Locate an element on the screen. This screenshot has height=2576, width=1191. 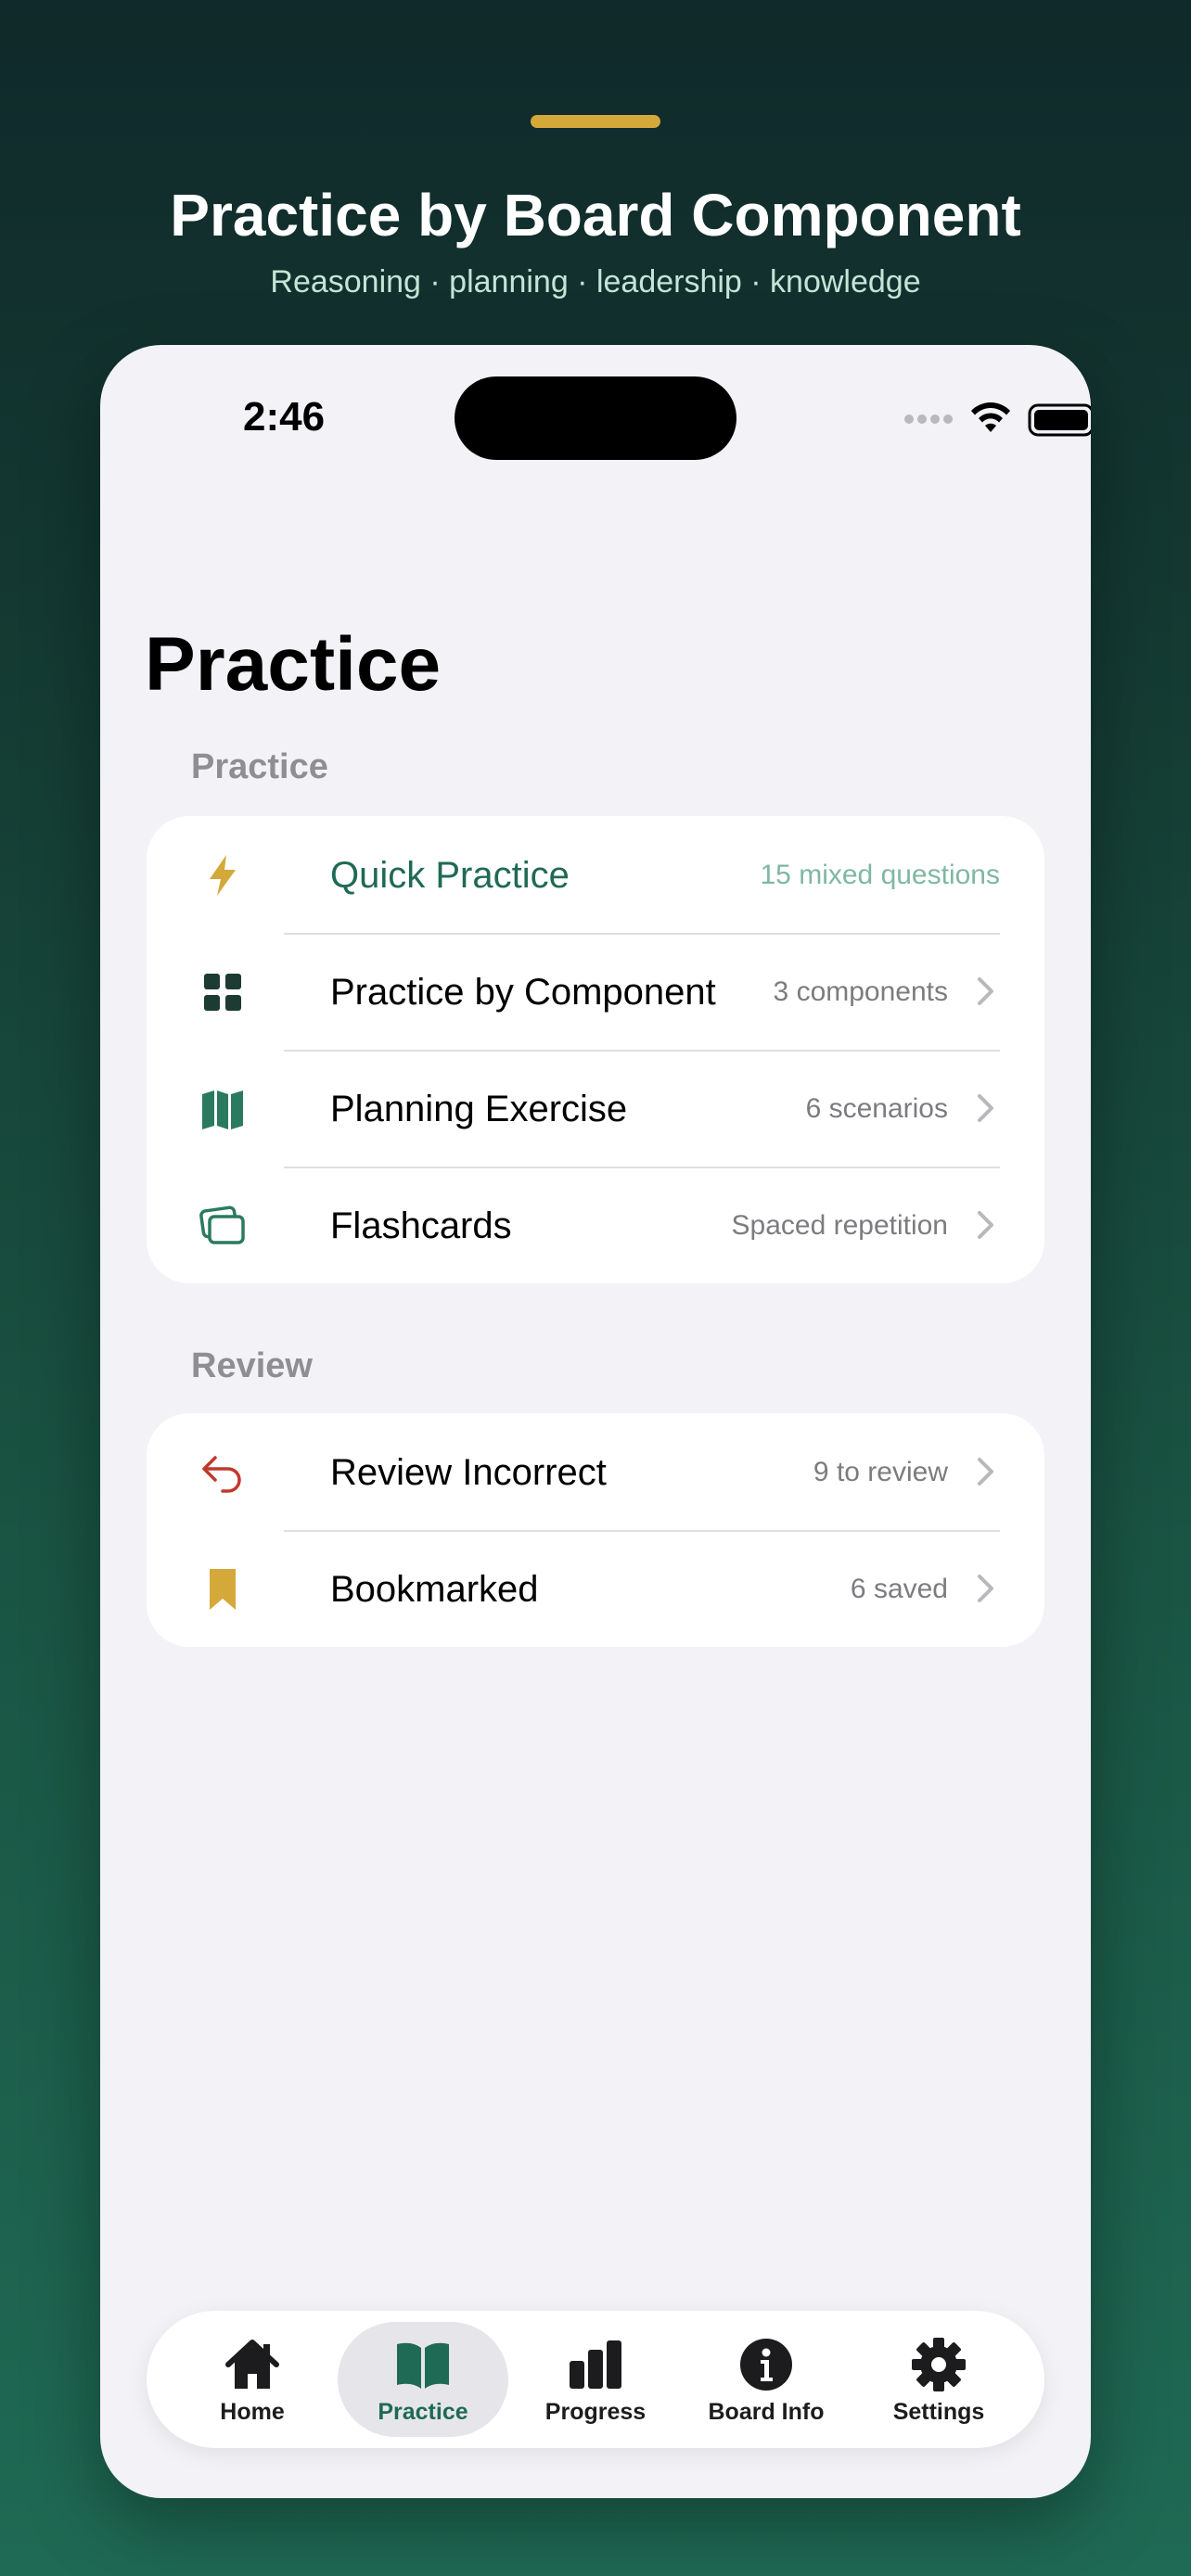
row-label-planning-exercise: Planning Exercise is located at coordinates (479, 1109).